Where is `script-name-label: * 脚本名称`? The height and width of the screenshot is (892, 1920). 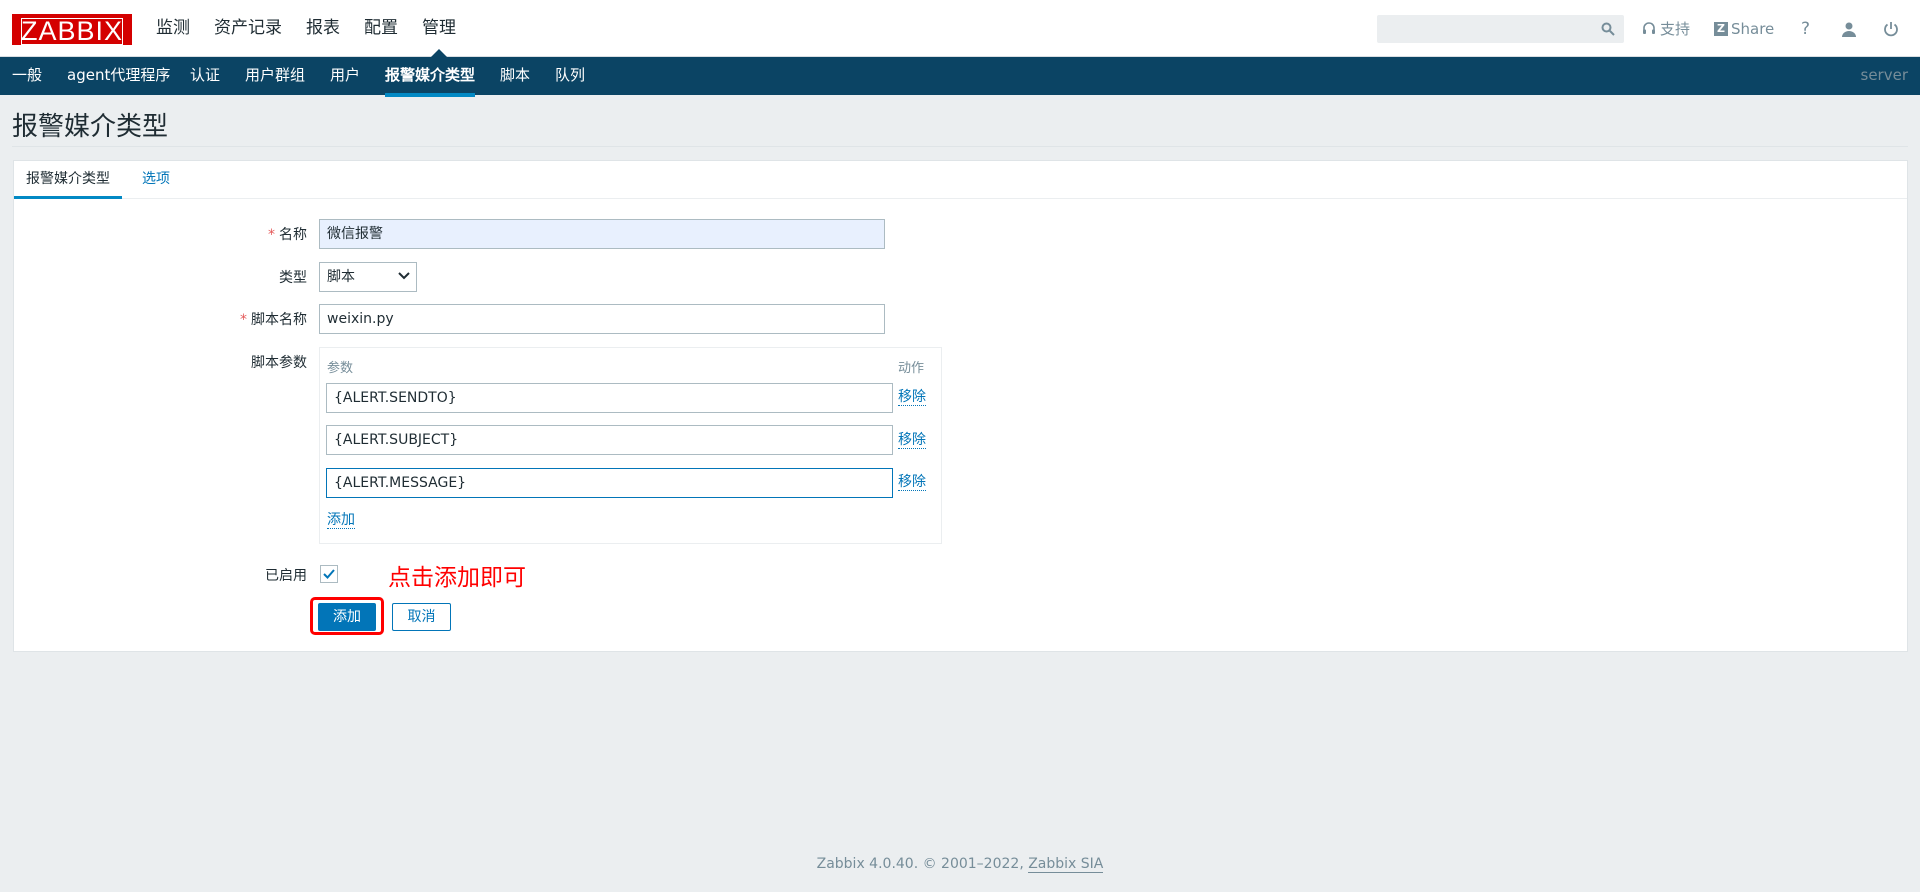 script-name-label: * 脚本名称 is located at coordinates (273, 320).